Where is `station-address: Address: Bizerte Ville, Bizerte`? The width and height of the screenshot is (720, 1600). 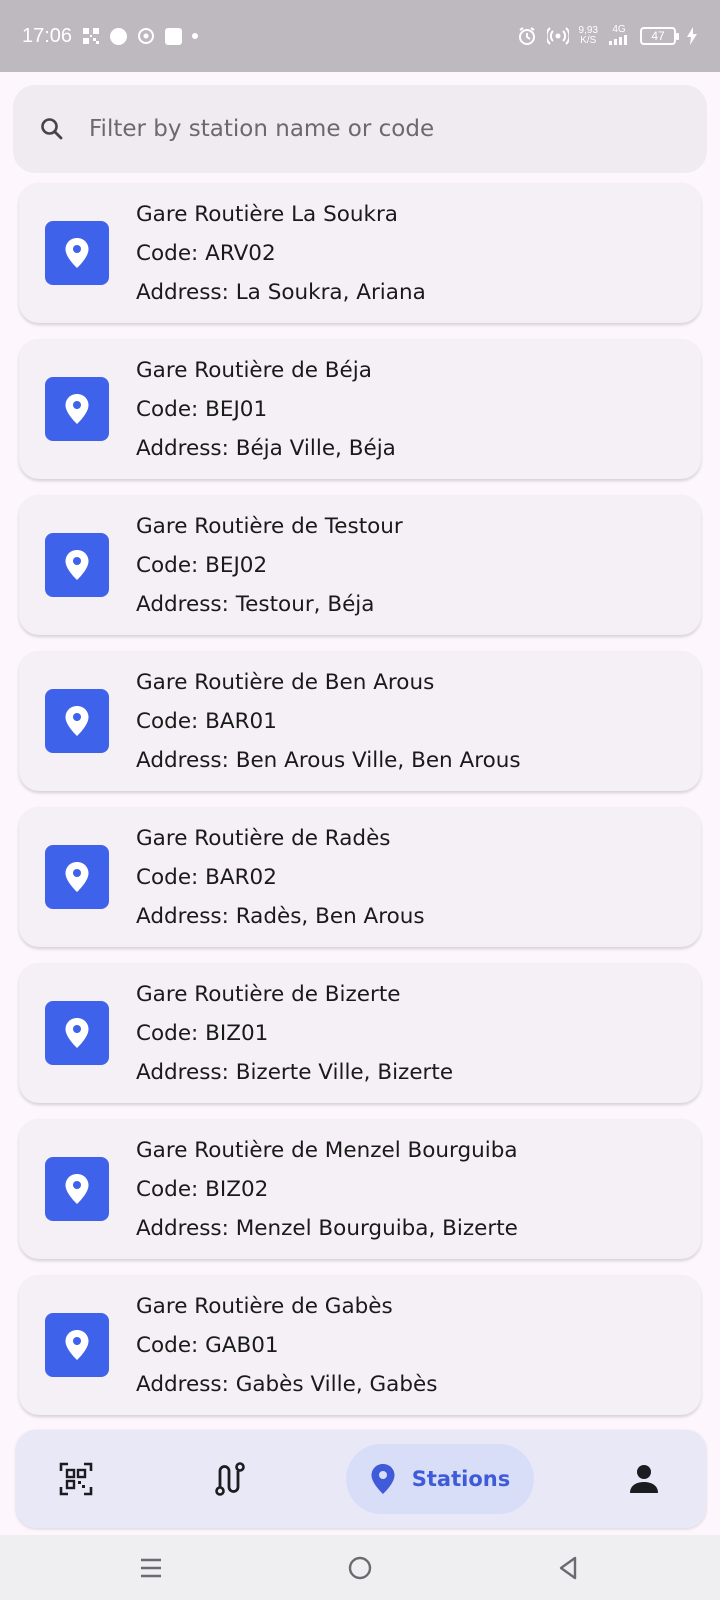 station-address: Address: Bizerte Ville, Bizerte is located at coordinates (295, 1072).